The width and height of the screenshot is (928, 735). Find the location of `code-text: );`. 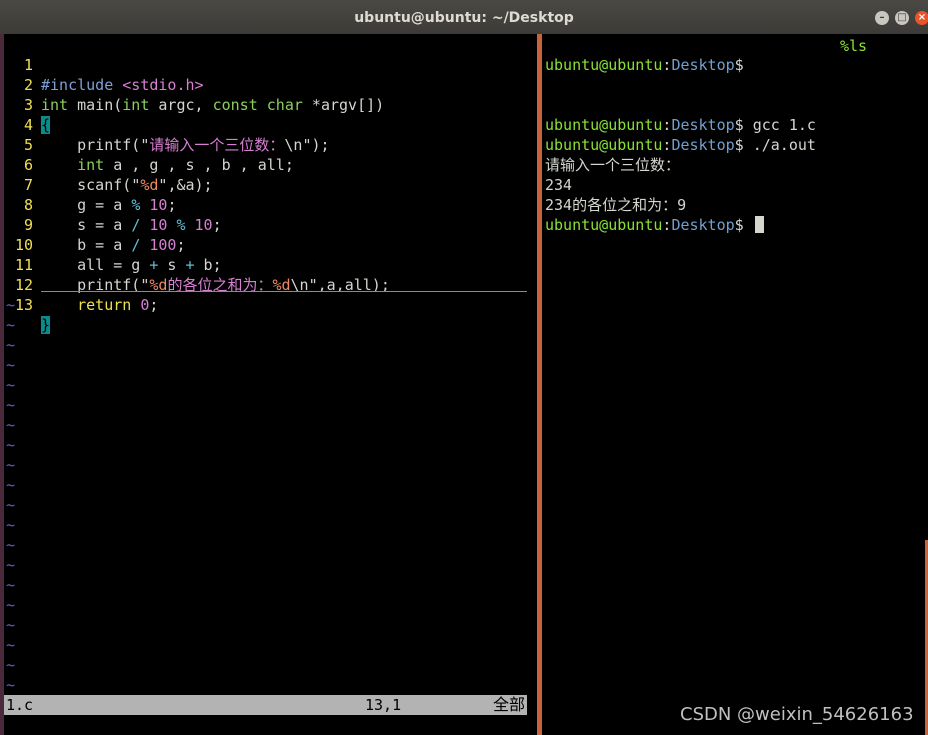

code-text: ); is located at coordinates (320, 145).